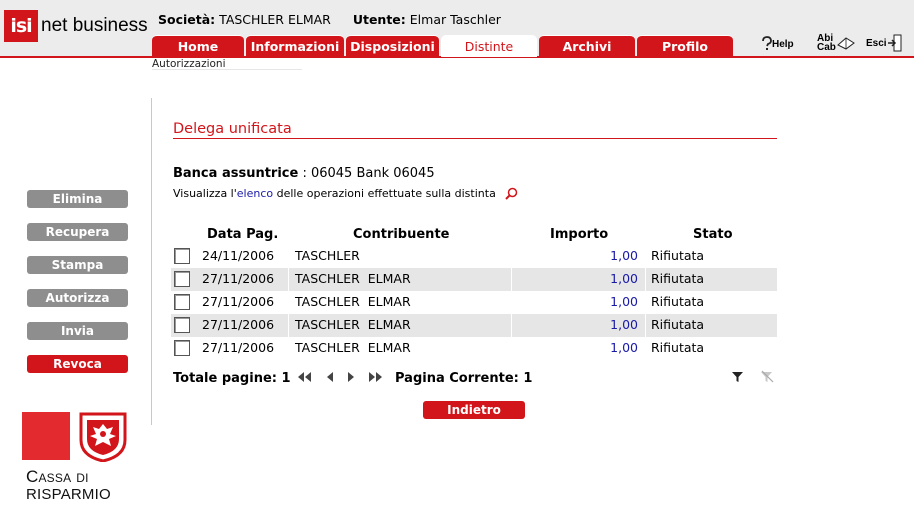 This screenshot has height=529, width=914. Describe the element at coordinates (77, 199) in the screenshot. I see `elimina-button: Elimina` at that location.